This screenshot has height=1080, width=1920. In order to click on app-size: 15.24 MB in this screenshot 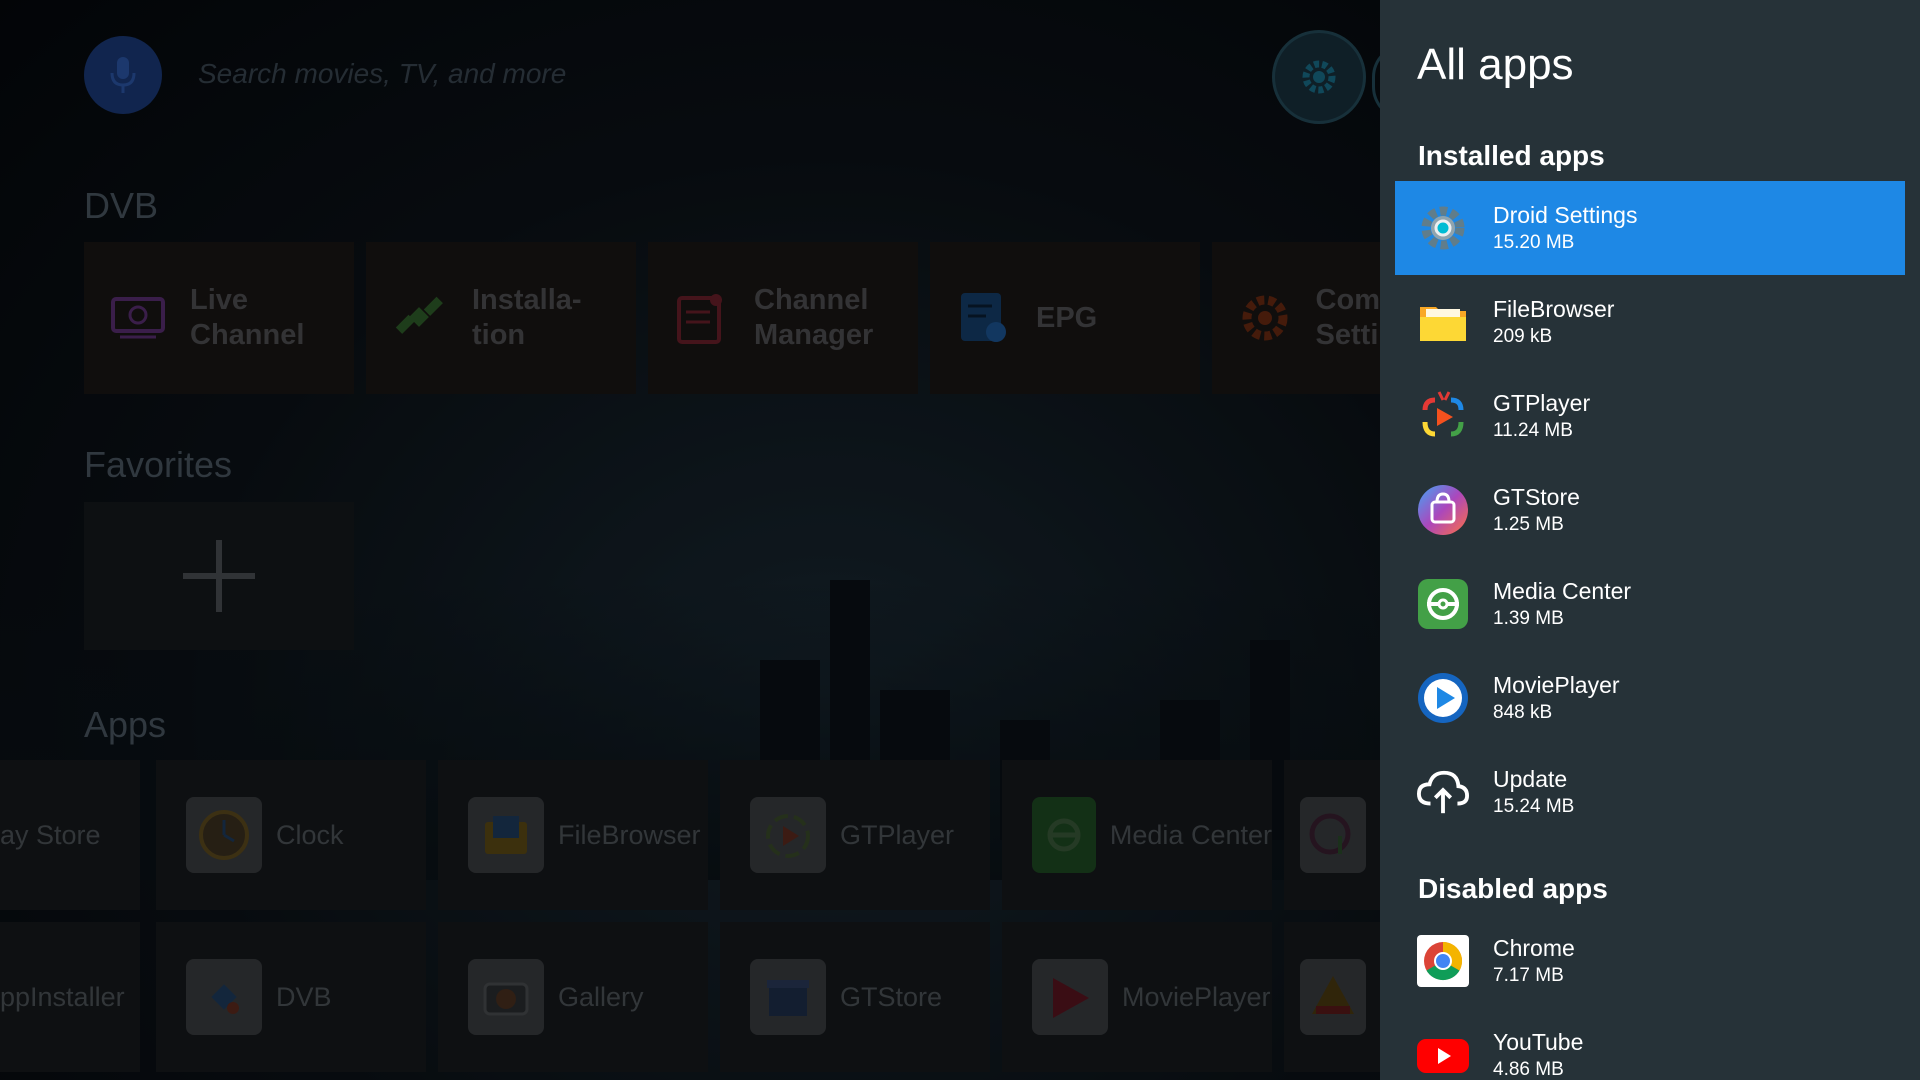, I will do `click(1534, 806)`.